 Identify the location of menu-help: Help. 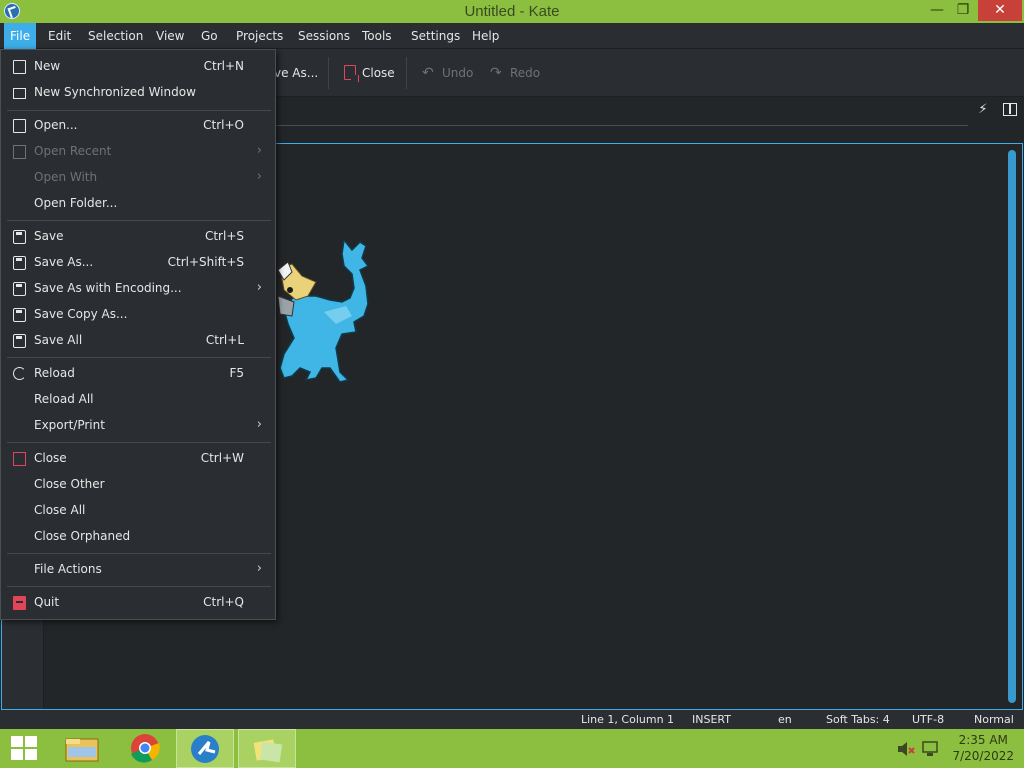
(485, 36).